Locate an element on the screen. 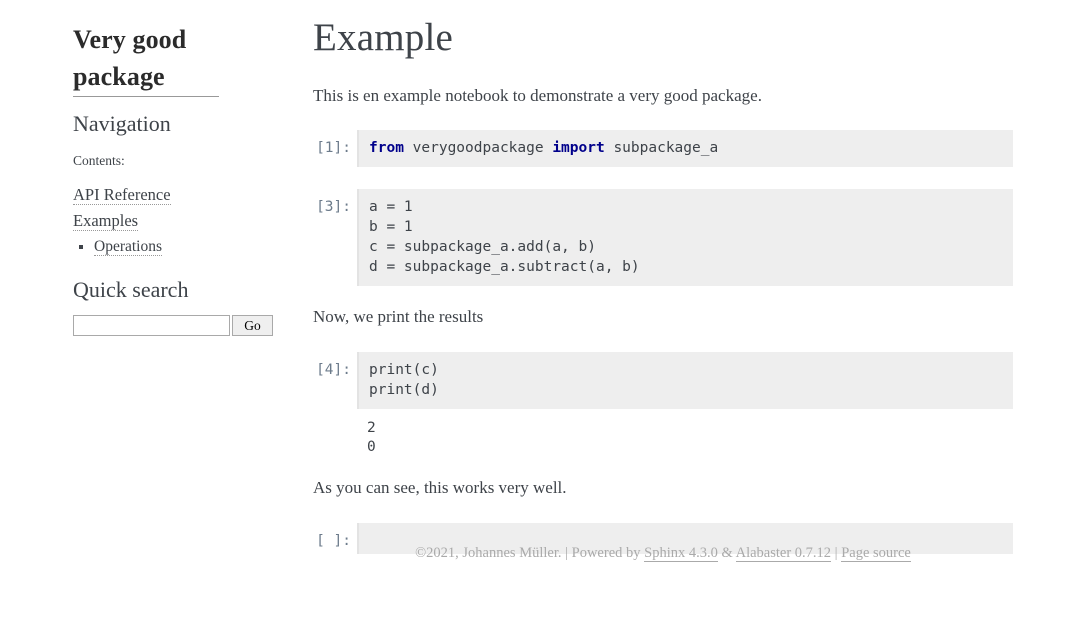 This screenshot has width=1077, height=617. toc-link-examples: Examples is located at coordinates (106, 221).